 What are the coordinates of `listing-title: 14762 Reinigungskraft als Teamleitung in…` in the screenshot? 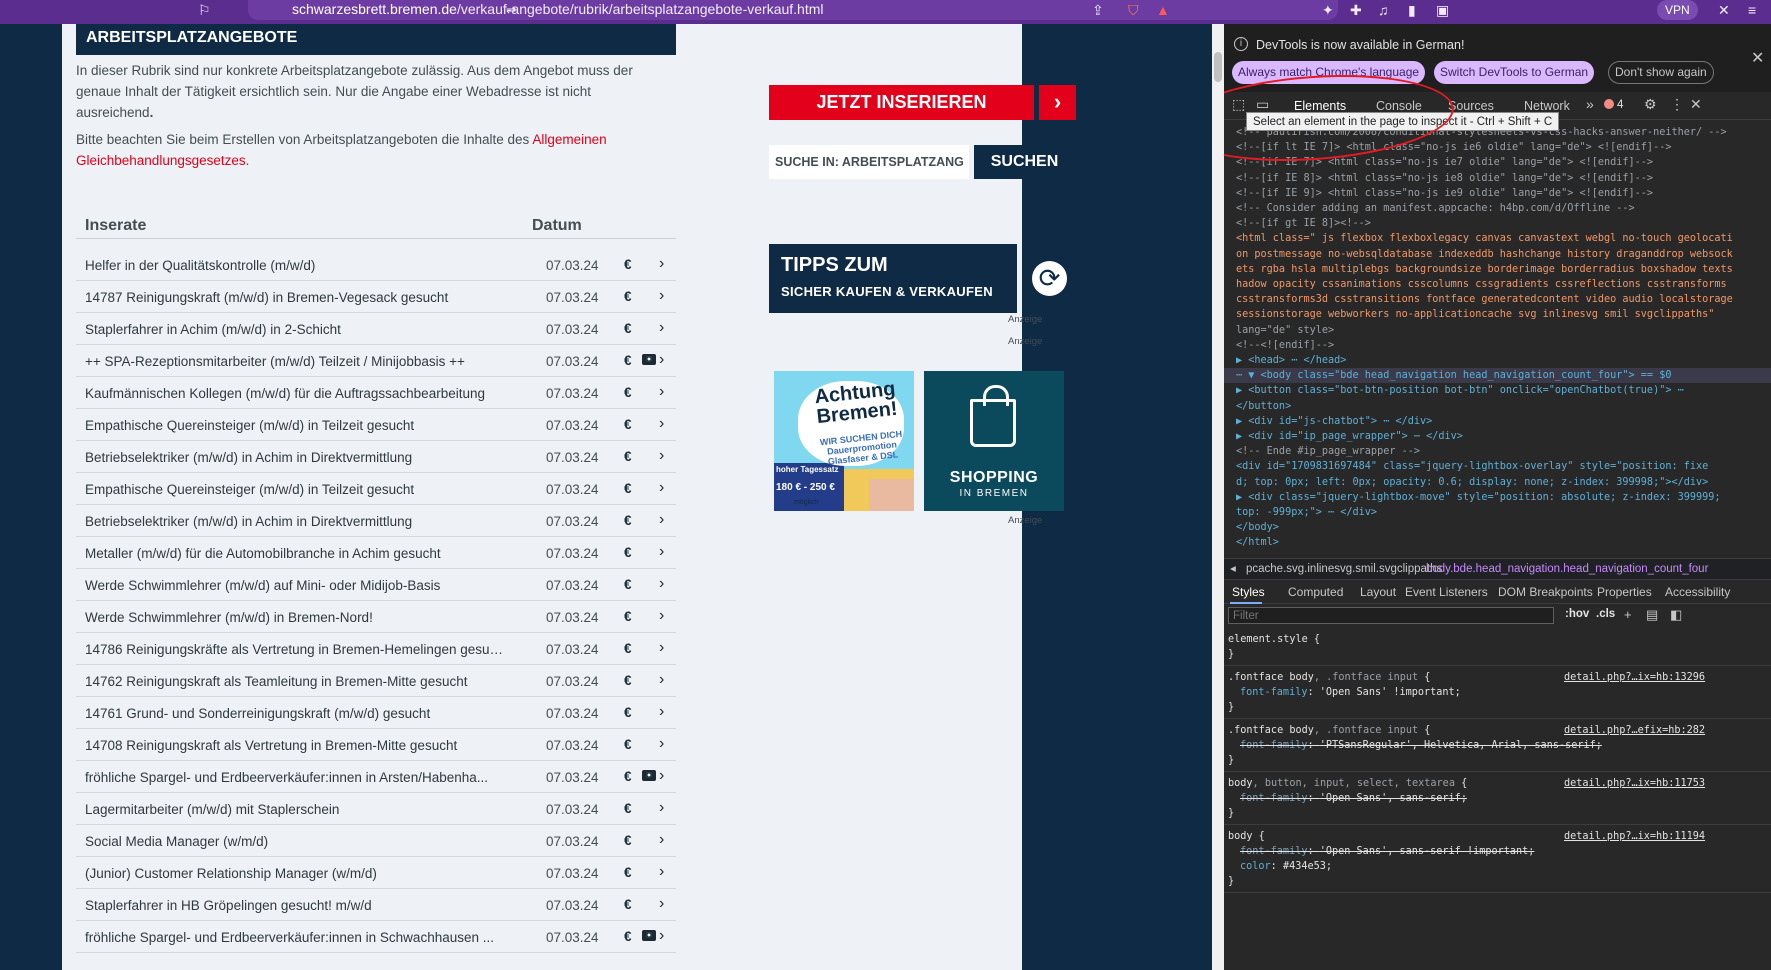 It's located at (295, 681).